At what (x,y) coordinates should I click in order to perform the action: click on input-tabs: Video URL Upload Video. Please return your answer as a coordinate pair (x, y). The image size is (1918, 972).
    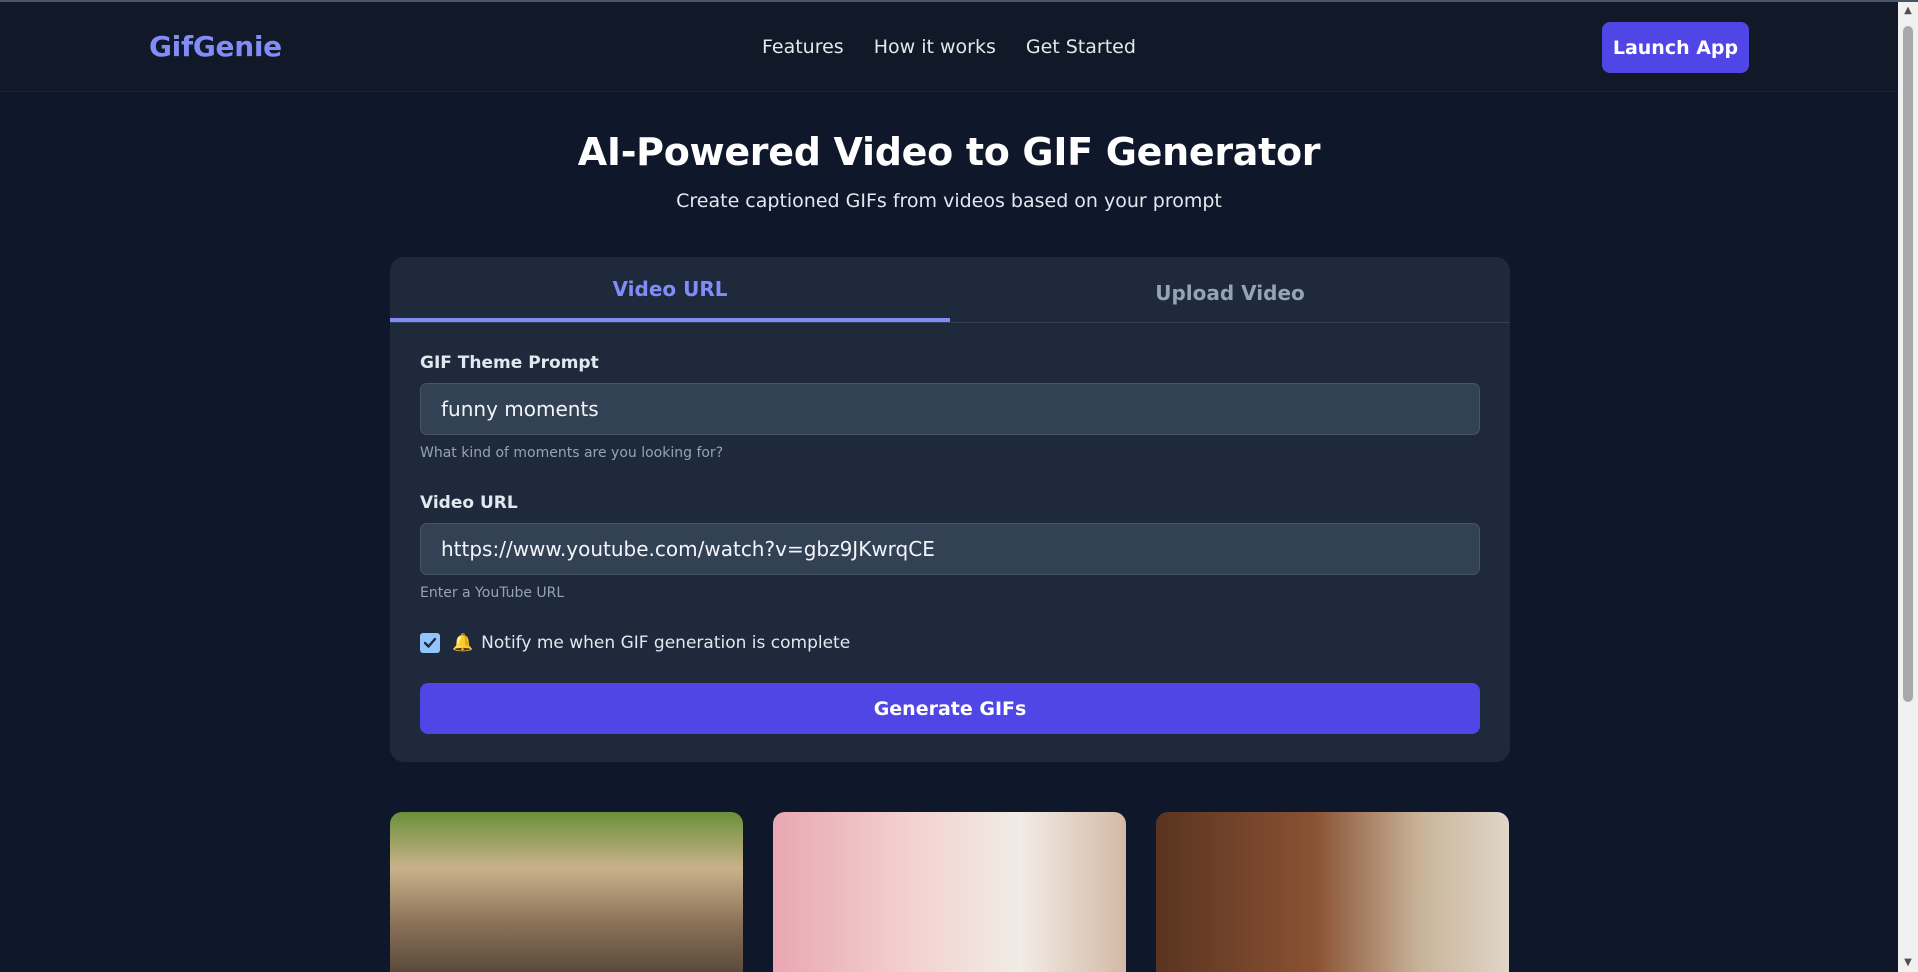
    Looking at the image, I should click on (950, 290).